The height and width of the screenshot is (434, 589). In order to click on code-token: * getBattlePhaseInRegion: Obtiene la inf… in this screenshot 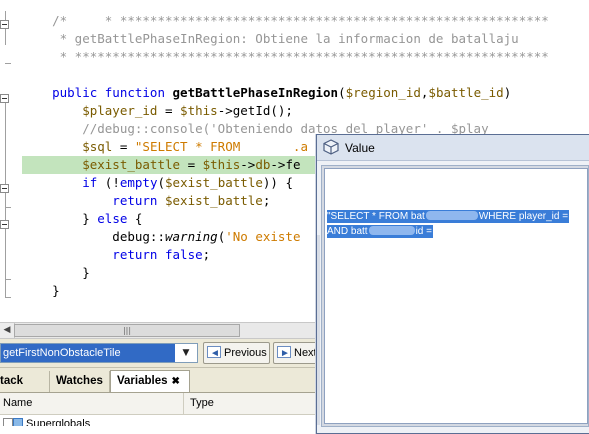, I will do `click(270, 38)`.